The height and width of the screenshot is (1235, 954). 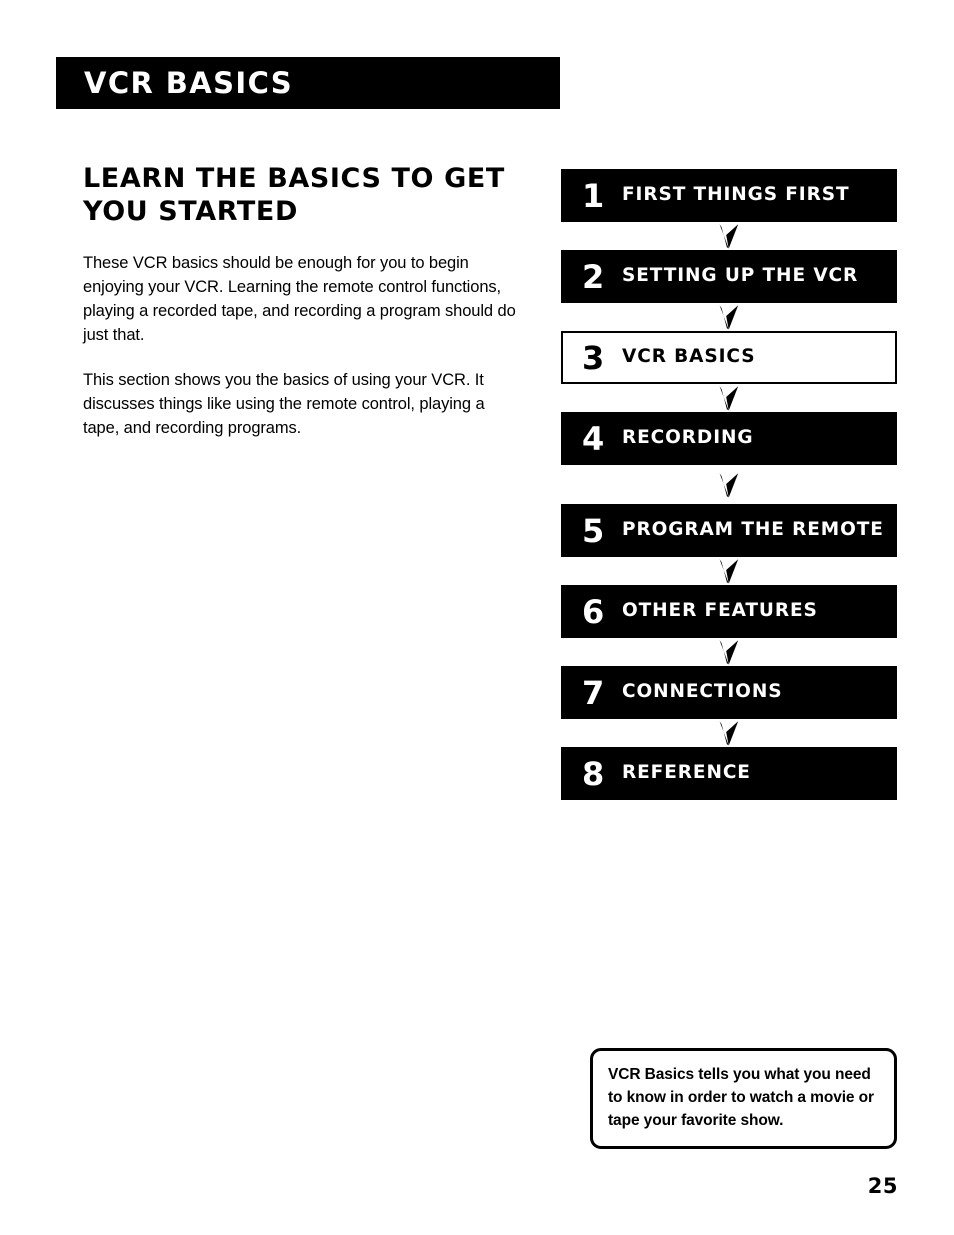 I want to click on flow-step-number: 8, so click(x=593, y=773).